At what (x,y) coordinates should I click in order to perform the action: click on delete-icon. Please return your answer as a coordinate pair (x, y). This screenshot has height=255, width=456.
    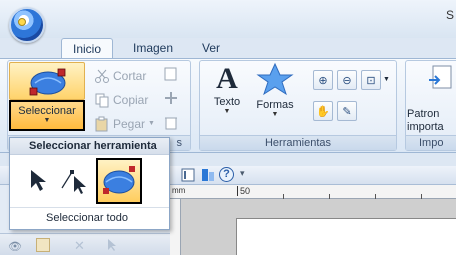
    Looking at the image, I should click on (171, 123).